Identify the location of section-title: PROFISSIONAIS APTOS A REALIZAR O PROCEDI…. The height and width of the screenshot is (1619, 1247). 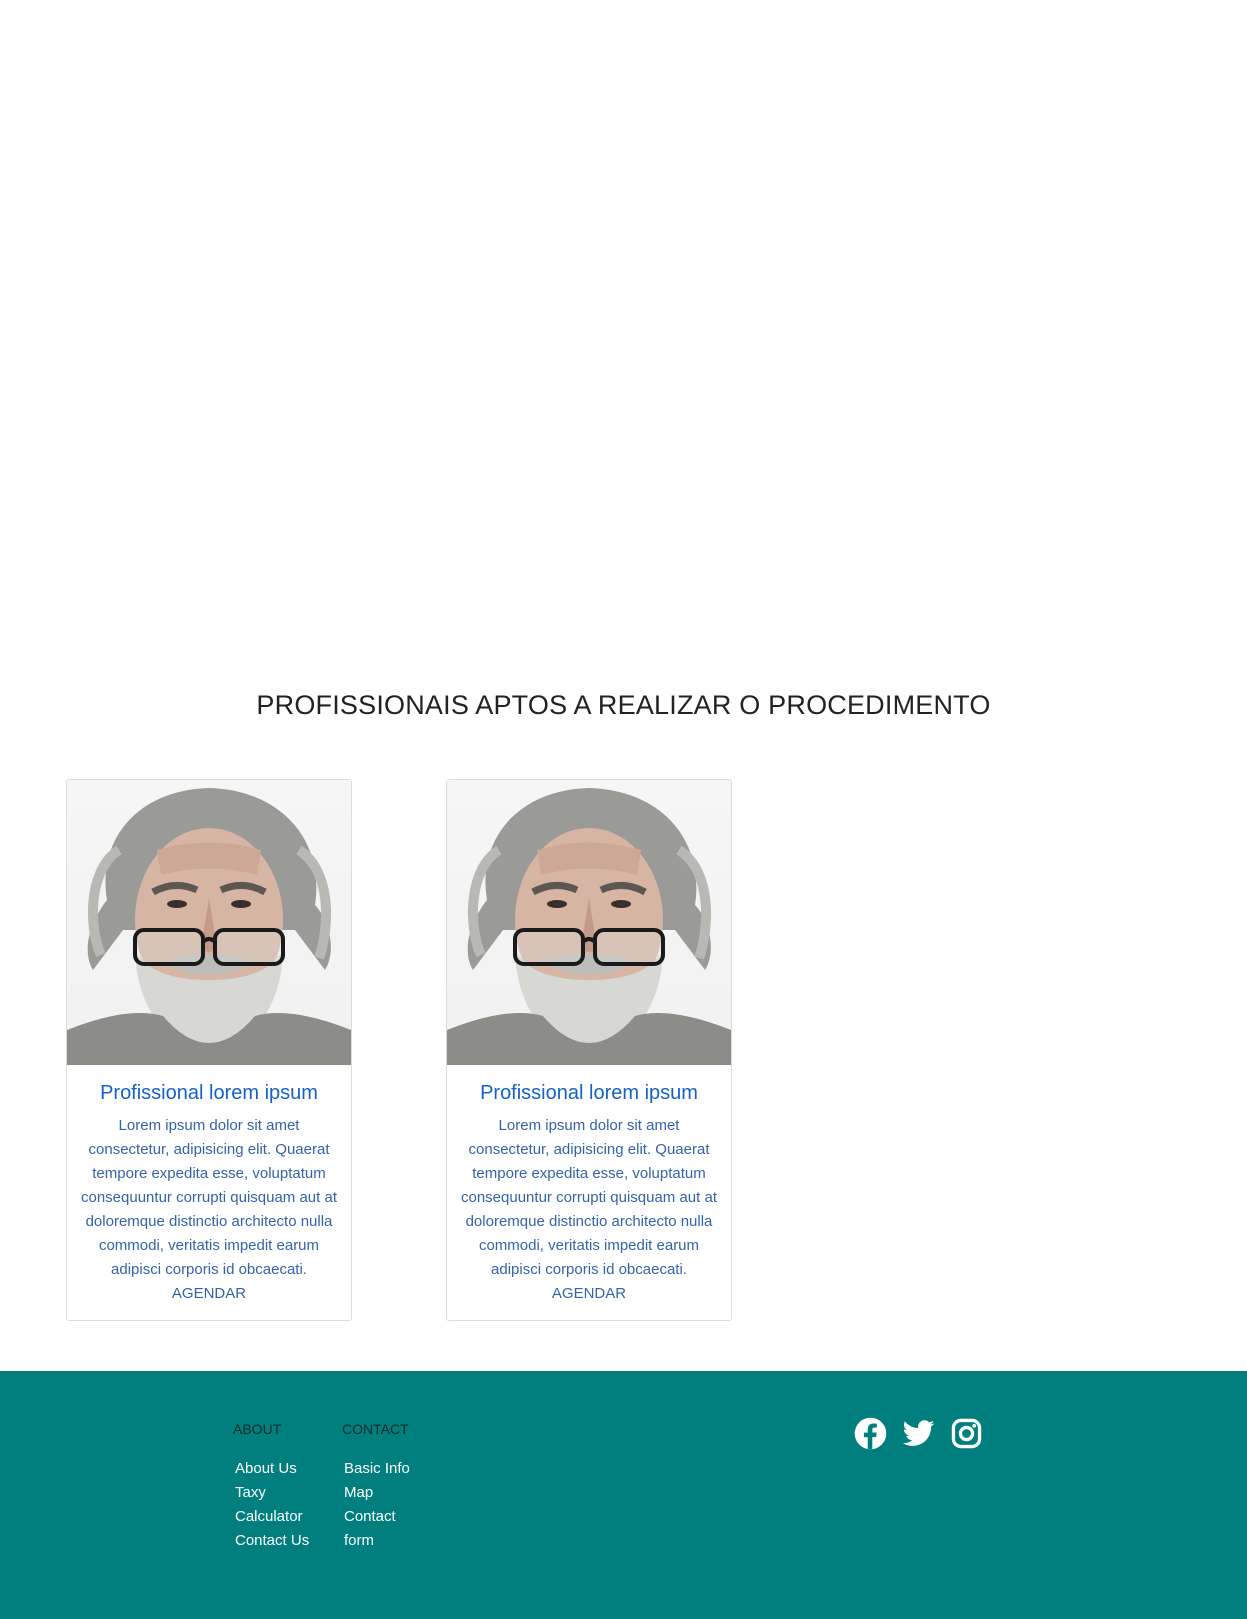
(623, 705).